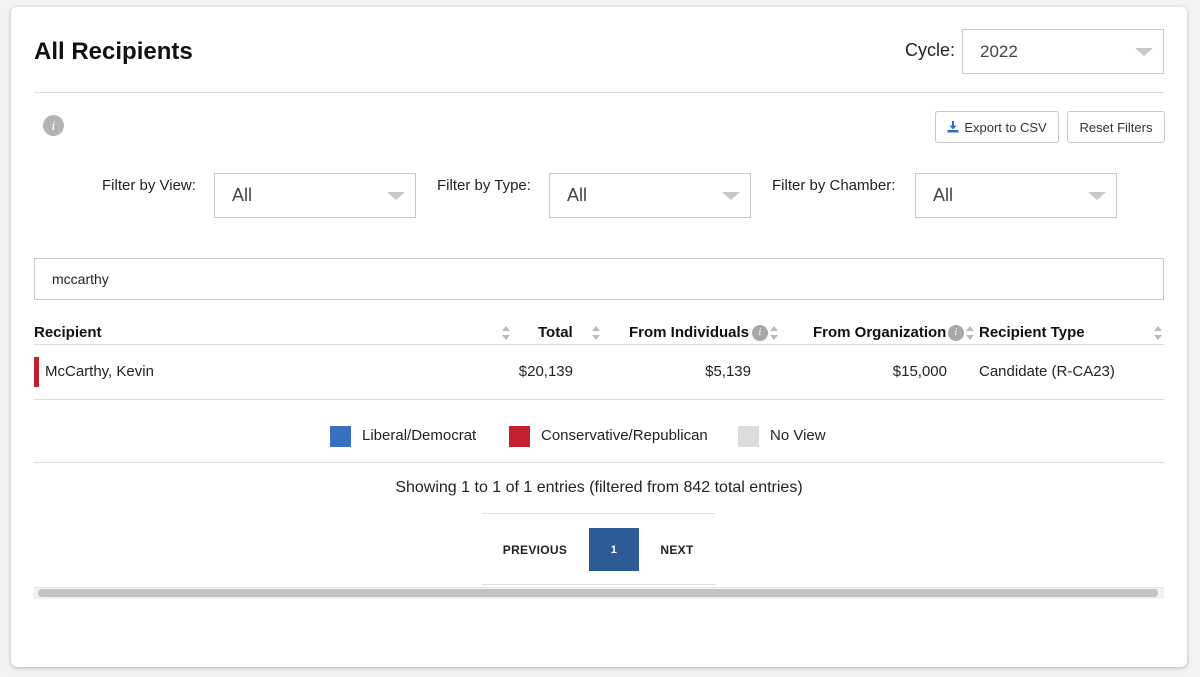 This screenshot has height=677, width=1200. Describe the element at coordinates (677, 549) in the screenshot. I see `next-page-button: NEXT` at that location.